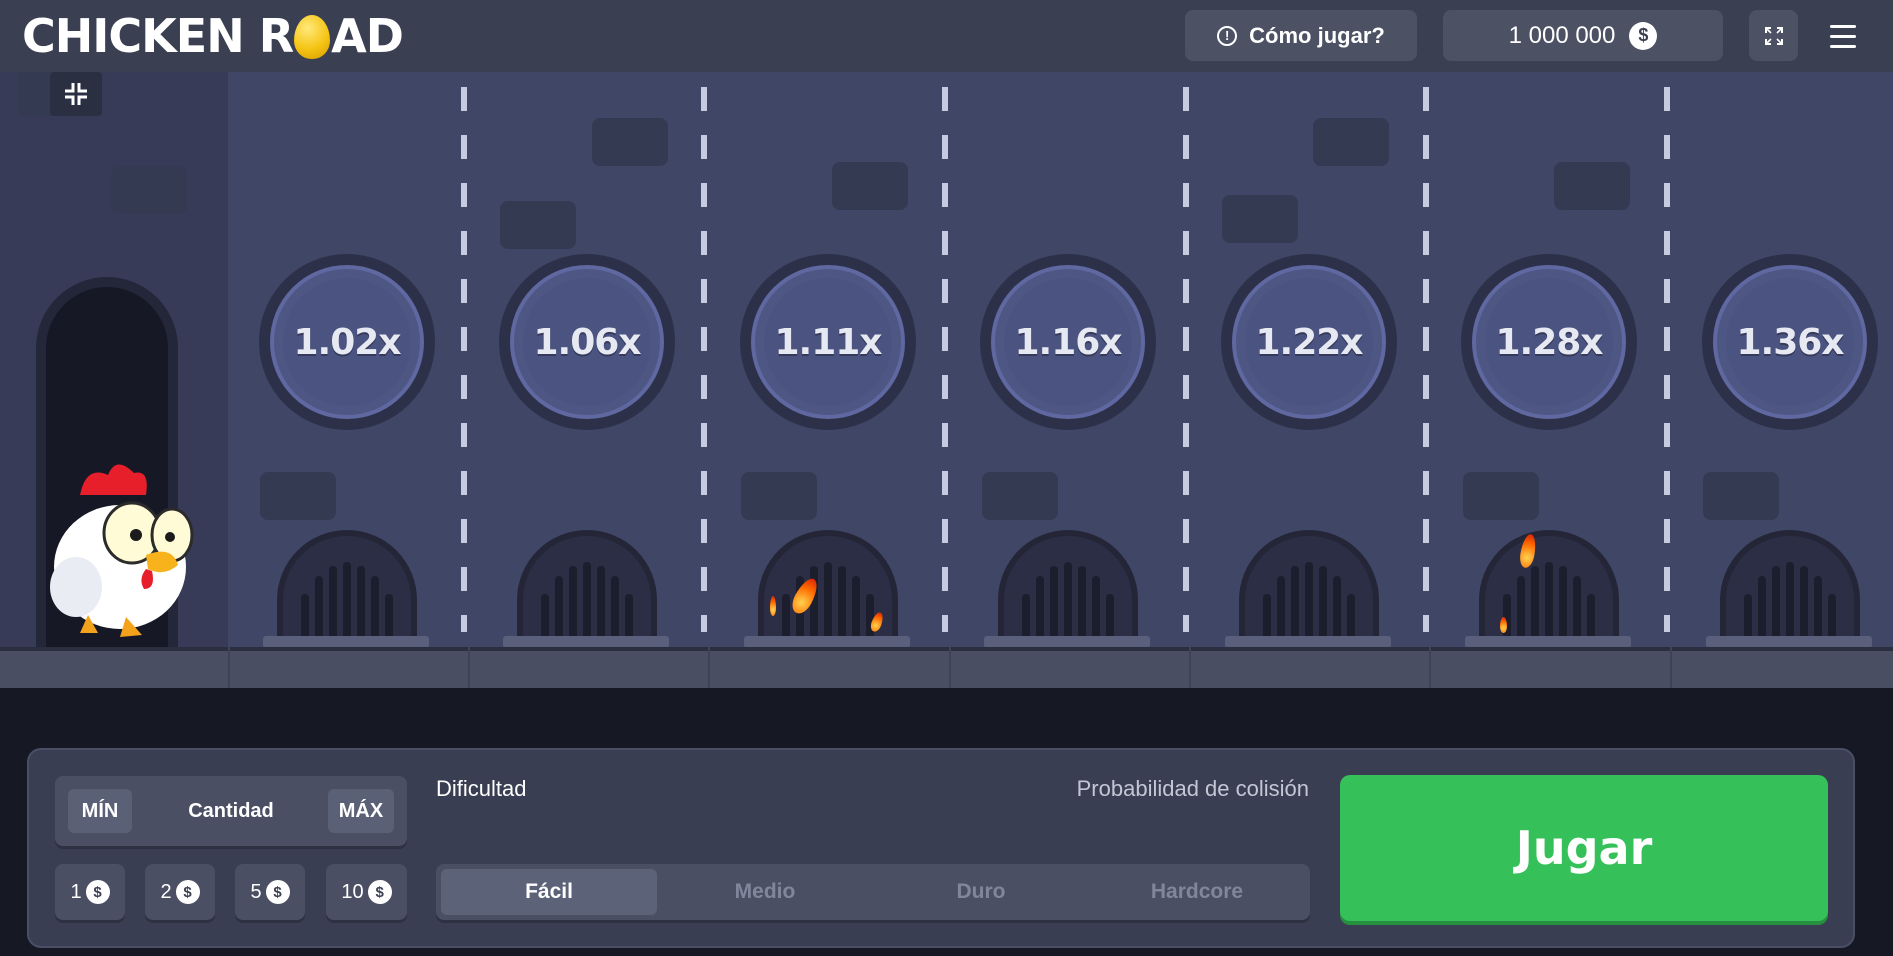 This screenshot has height=956, width=1893. Describe the element at coordinates (765, 892) in the screenshot. I see `difficulty-medium-tab: Medio` at that location.